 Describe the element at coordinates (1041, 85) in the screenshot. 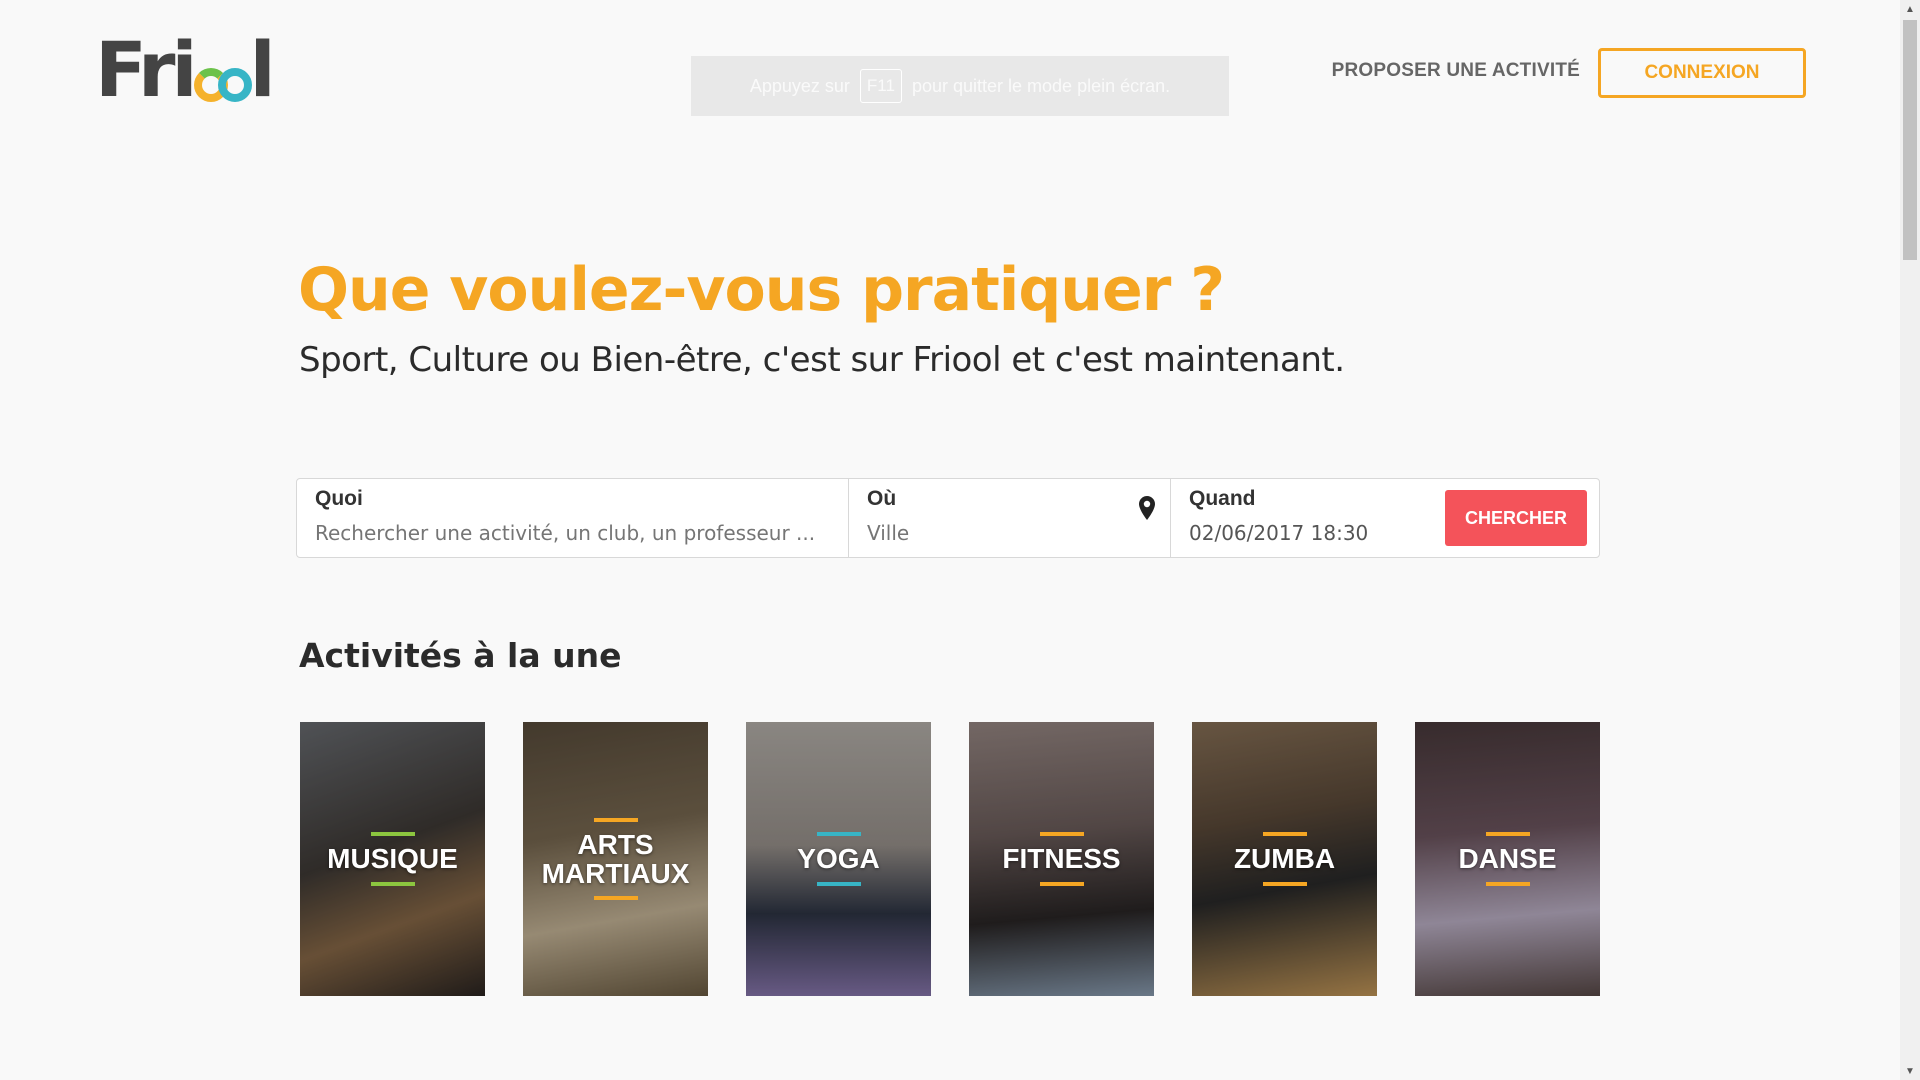

I see `fullscreen-notice-after: pour quitter le mode plein écran.` at that location.